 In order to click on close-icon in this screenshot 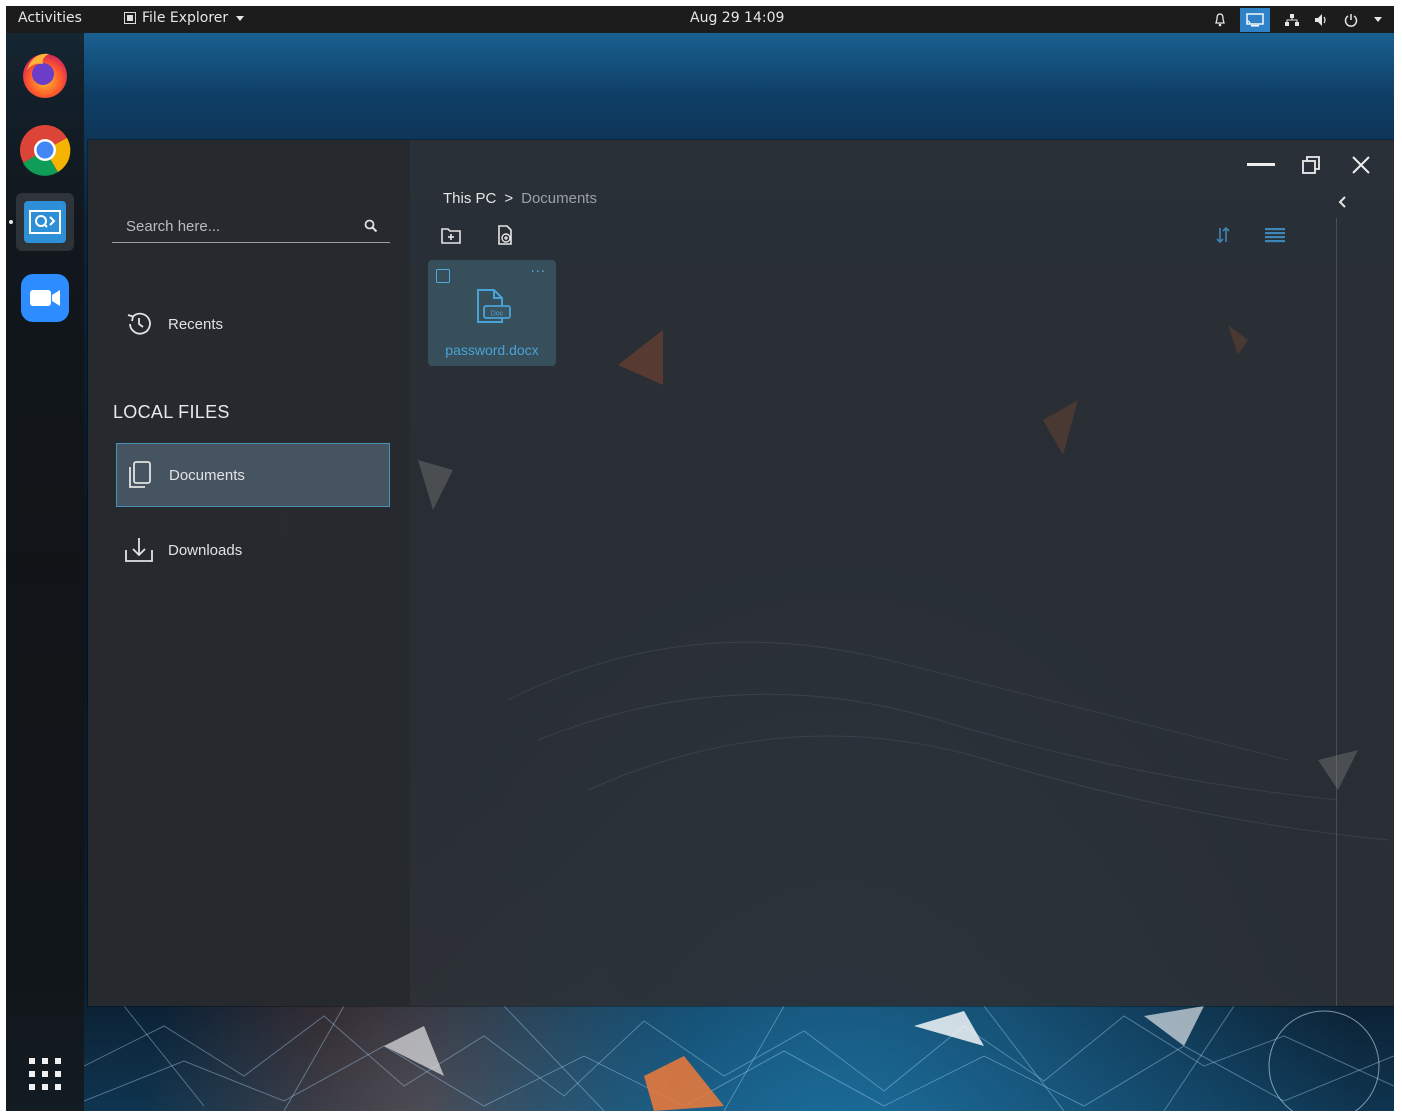, I will do `click(1361, 165)`.